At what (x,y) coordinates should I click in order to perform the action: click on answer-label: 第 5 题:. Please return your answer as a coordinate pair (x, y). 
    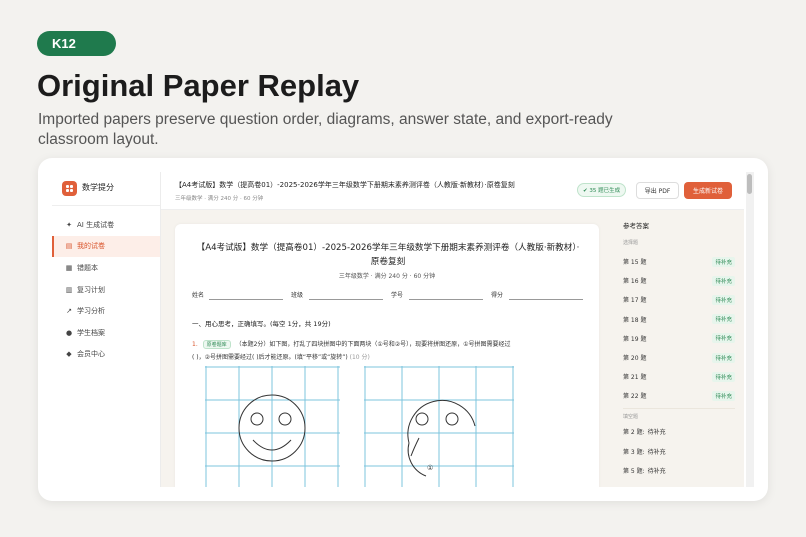
    Looking at the image, I should click on (634, 471).